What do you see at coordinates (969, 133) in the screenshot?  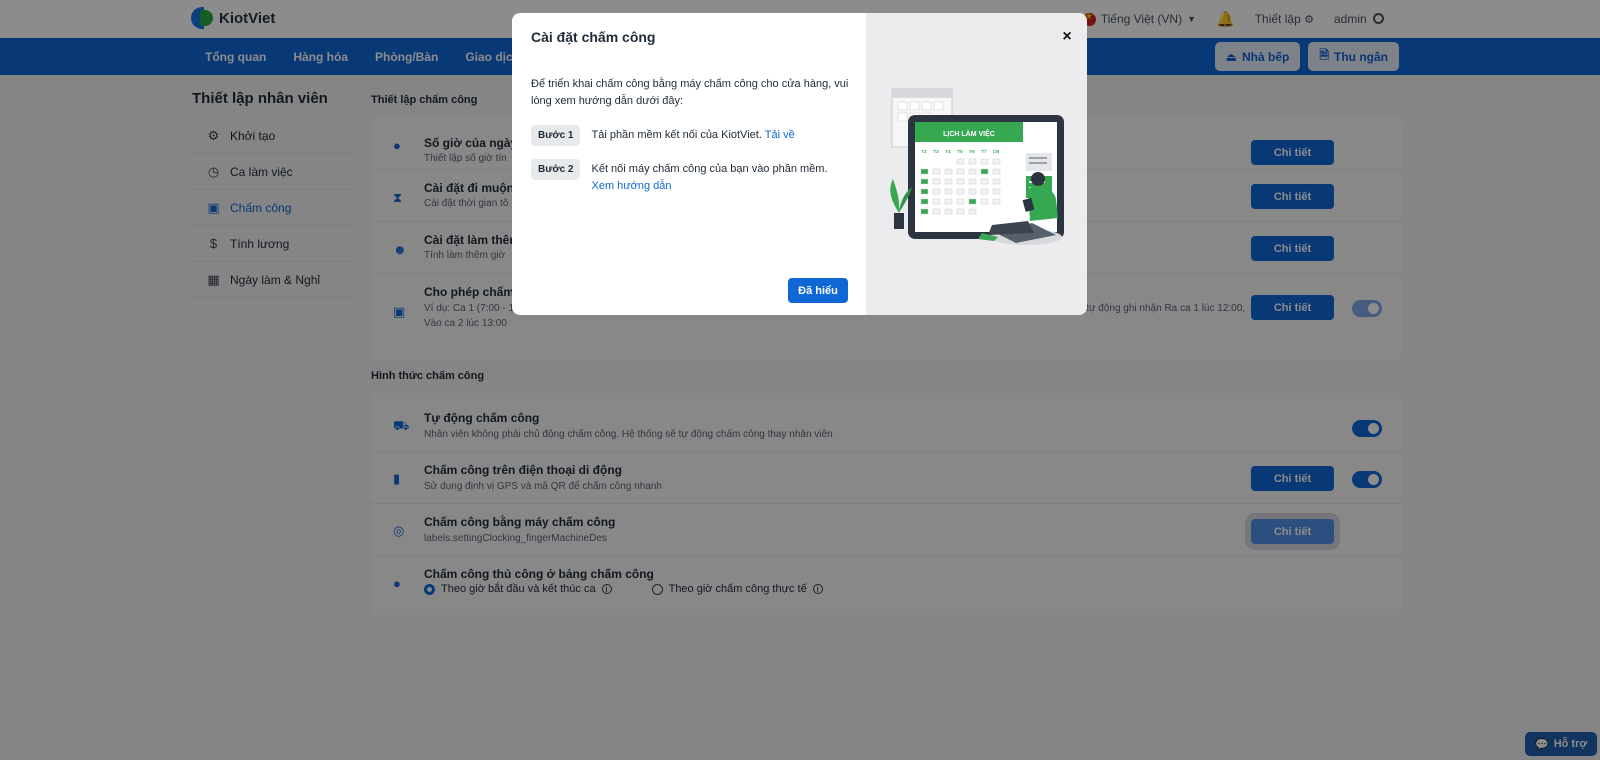 I see `illustration-title: LỊCH LÀM VIỆC` at bounding box center [969, 133].